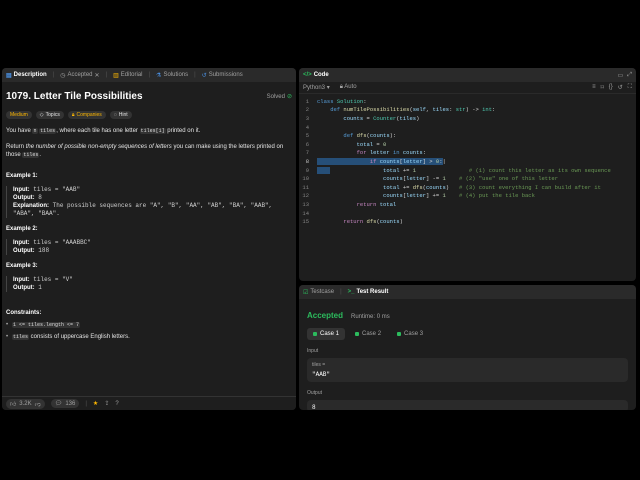  What do you see at coordinates (25, 403) in the screenshot?
I see `like-dislike-group: 👍︎ 3.2K 👎︎` at bounding box center [25, 403].